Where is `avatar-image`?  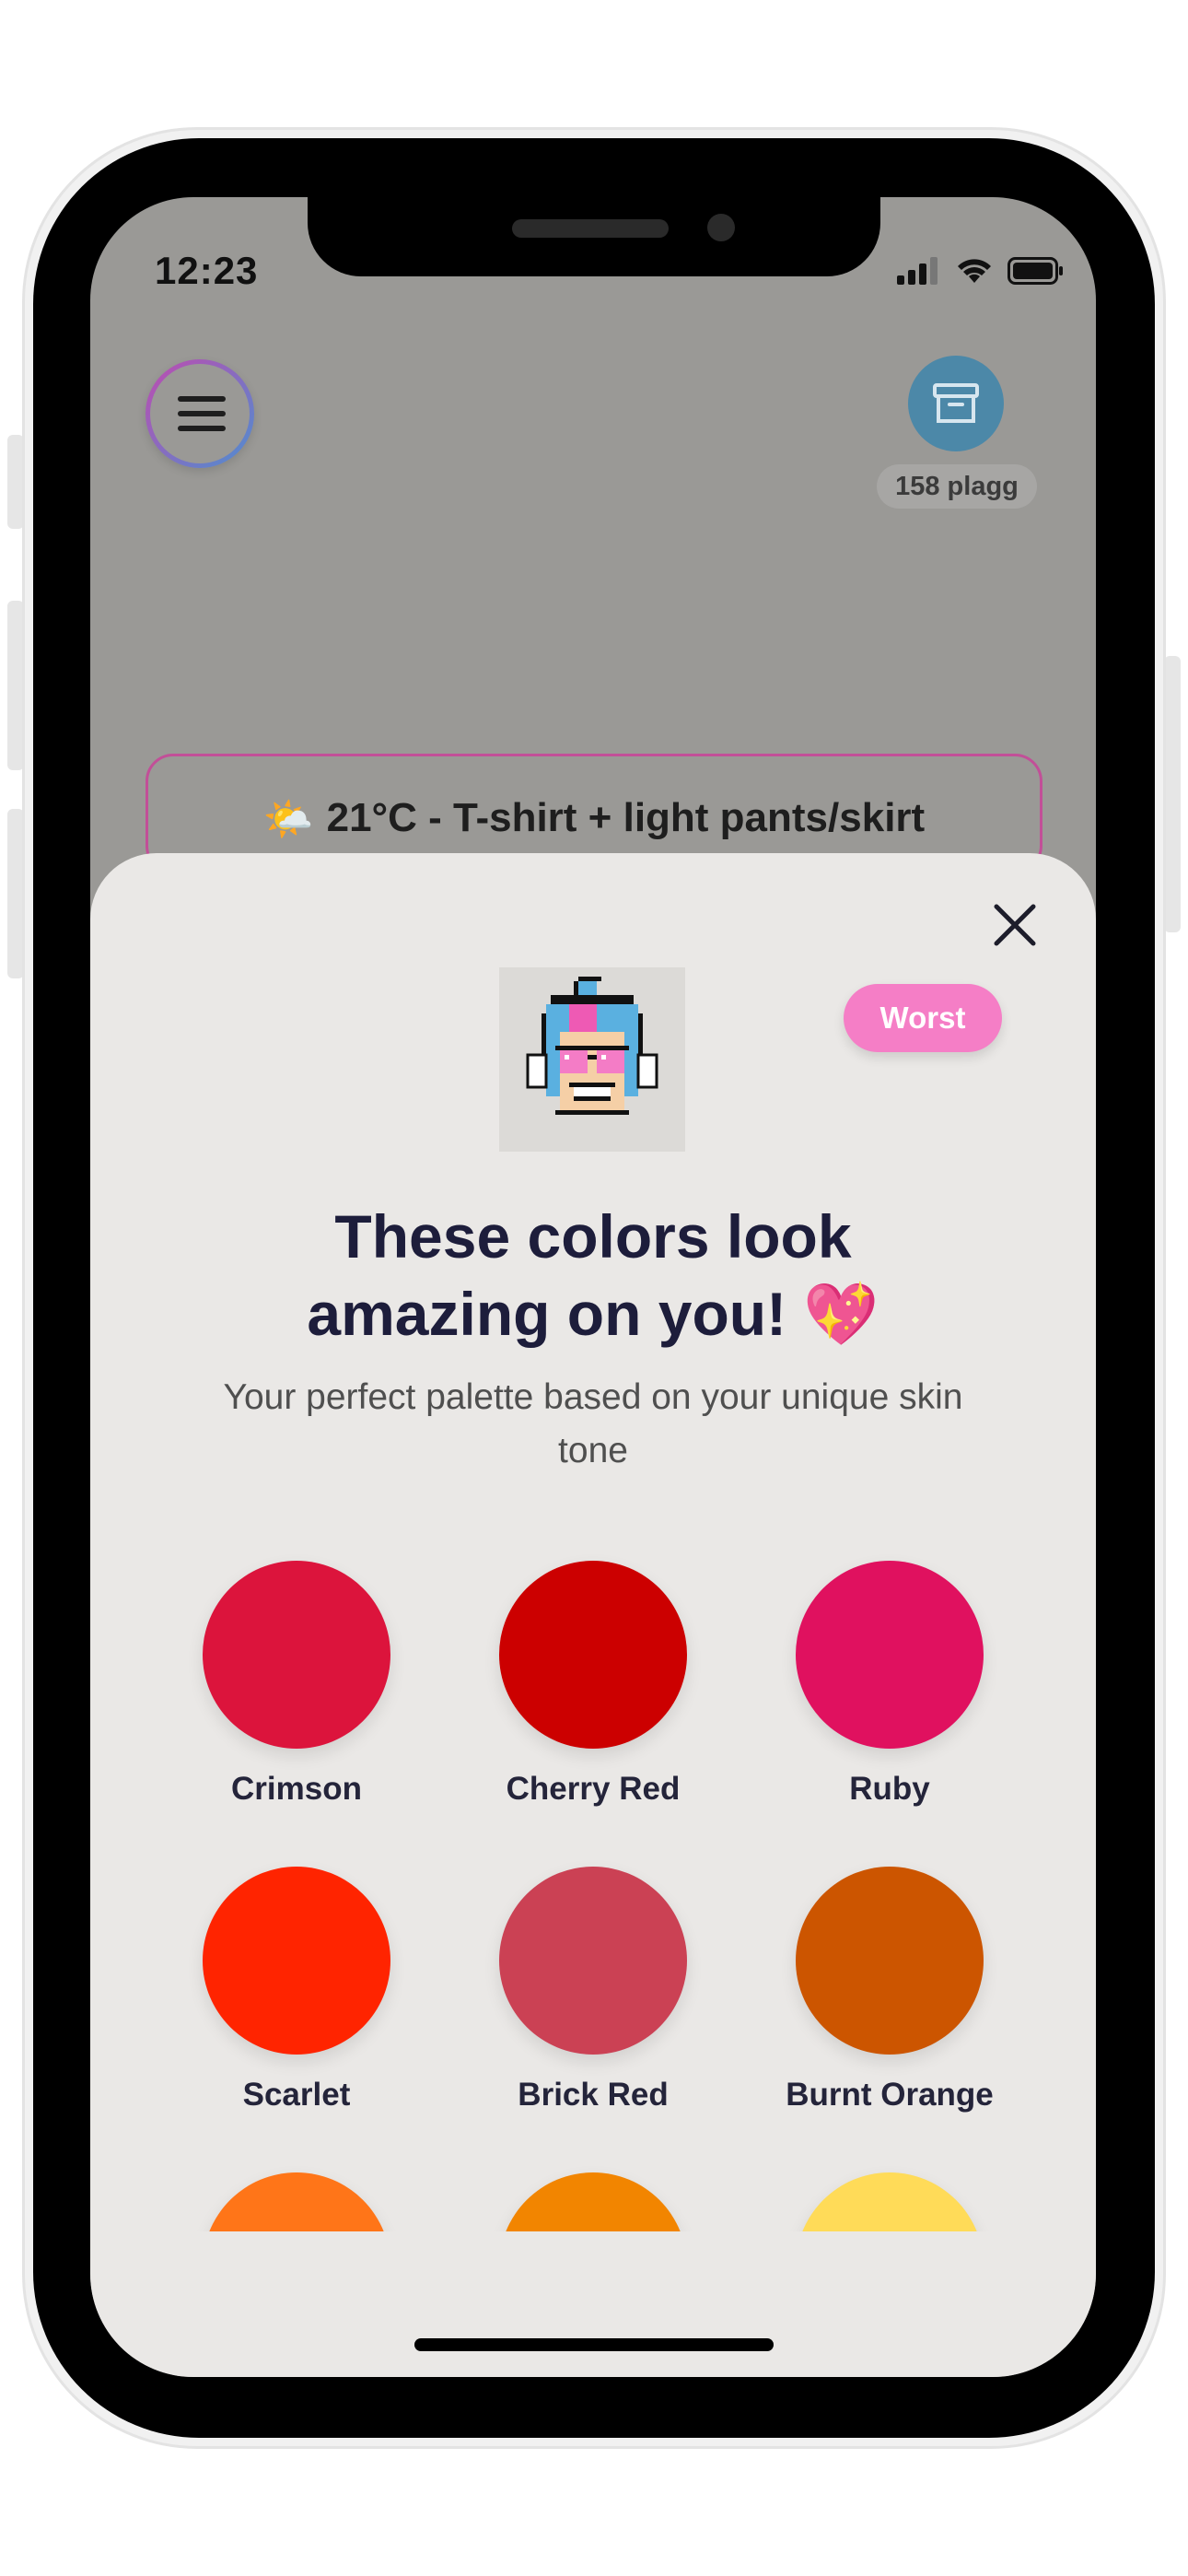 avatar-image is located at coordinates (592, 1046).